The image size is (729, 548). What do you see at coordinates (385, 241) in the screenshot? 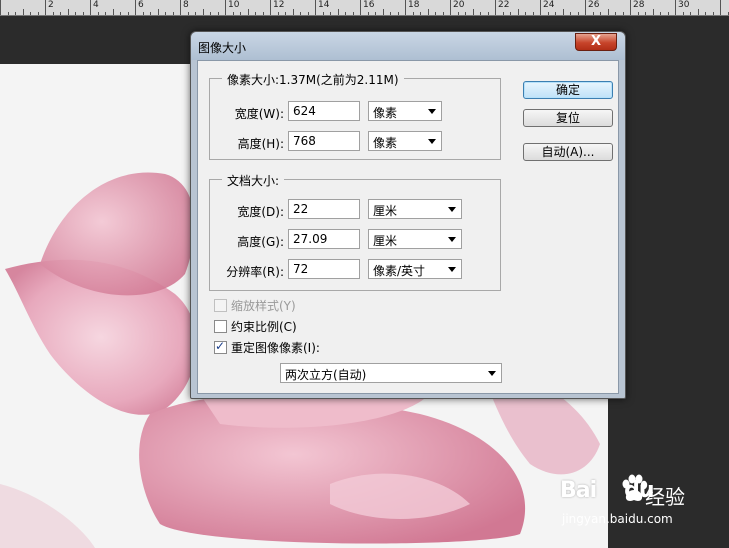
I see `doc-height-unit-value: 厘米` at bounding box center [385, 241].